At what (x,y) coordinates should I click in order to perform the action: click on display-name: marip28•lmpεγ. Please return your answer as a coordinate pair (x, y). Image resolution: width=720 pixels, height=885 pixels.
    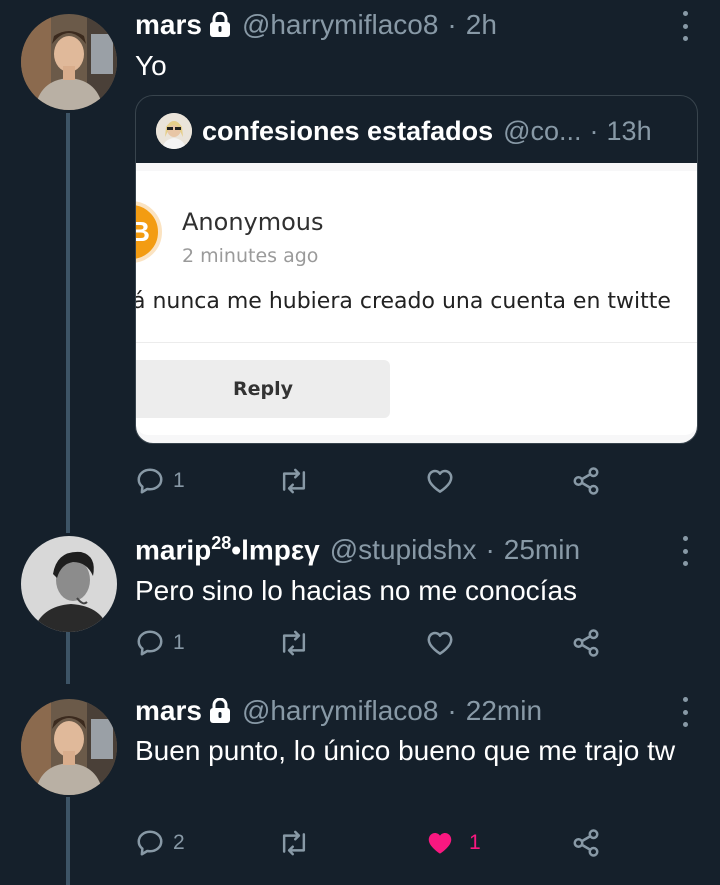
    Looking at the image, I should click on (227, 549).